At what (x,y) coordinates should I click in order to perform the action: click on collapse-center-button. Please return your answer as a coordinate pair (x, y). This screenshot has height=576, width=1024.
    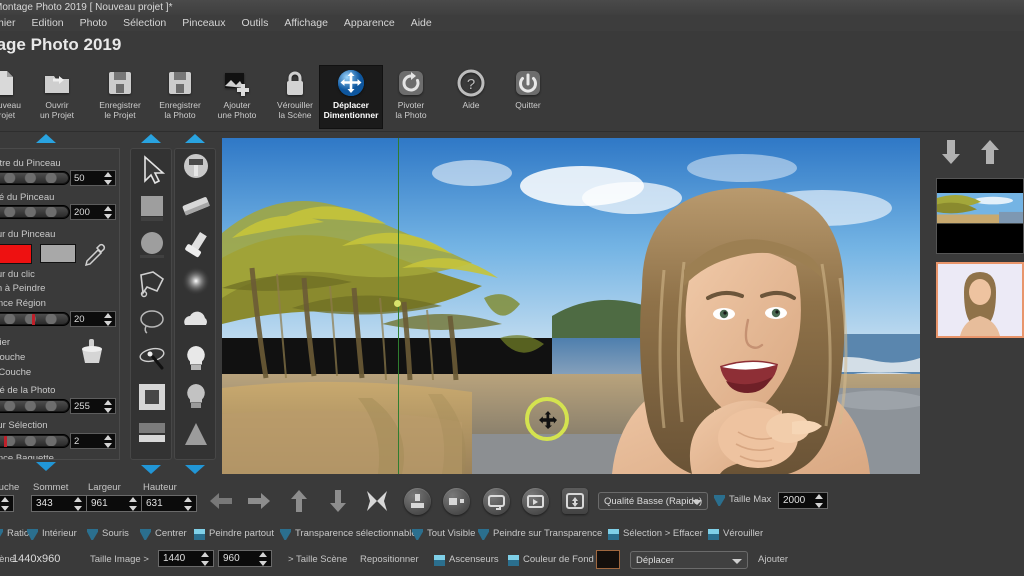
    Looking at the image, I should click on (377, 501).